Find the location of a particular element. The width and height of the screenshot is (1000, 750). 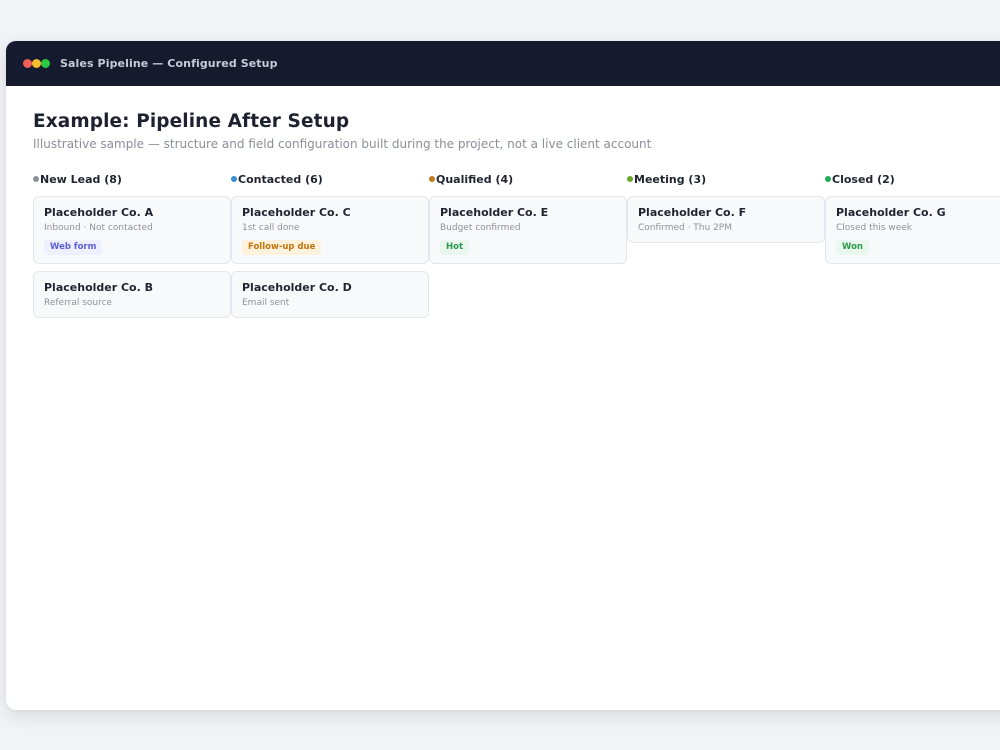

deal-status-text: Budget confirmed is located at coordinates (480, 228).